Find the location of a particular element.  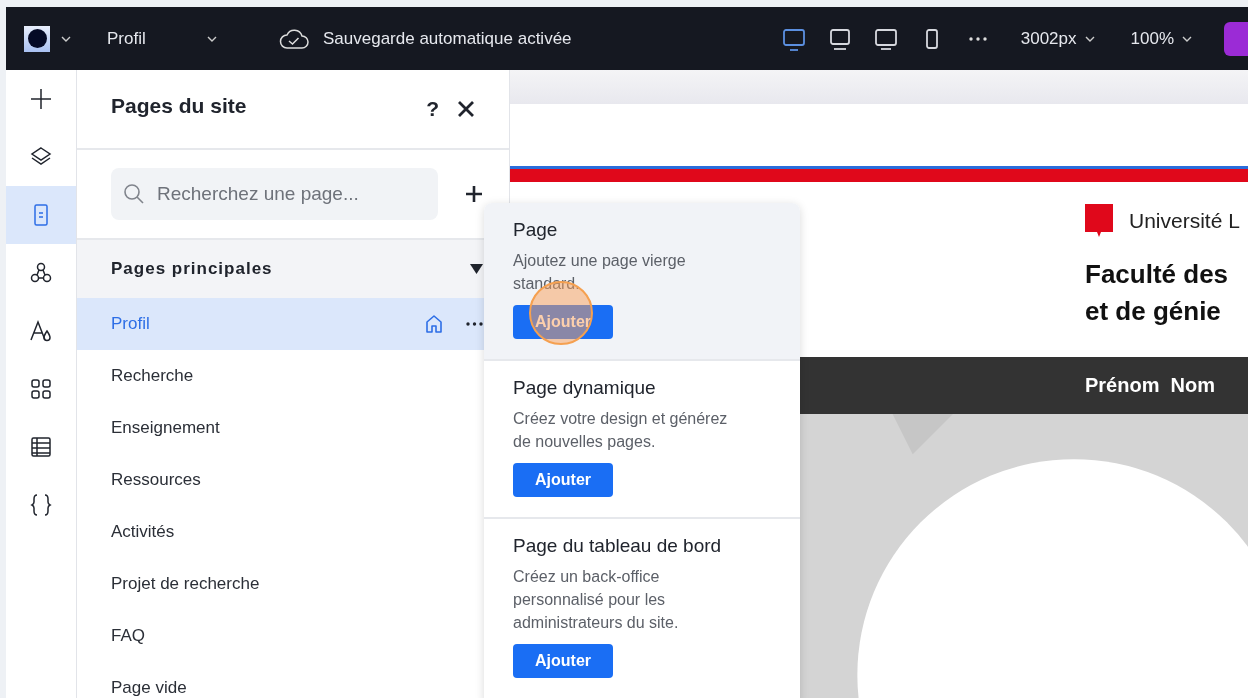

page-dropdown: Profil is located at coordinates (162, 38).